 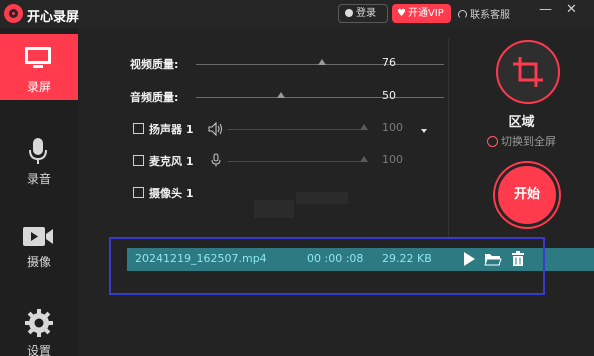 I want to click on support-label: 联系客服, so click(x=490, y=15).